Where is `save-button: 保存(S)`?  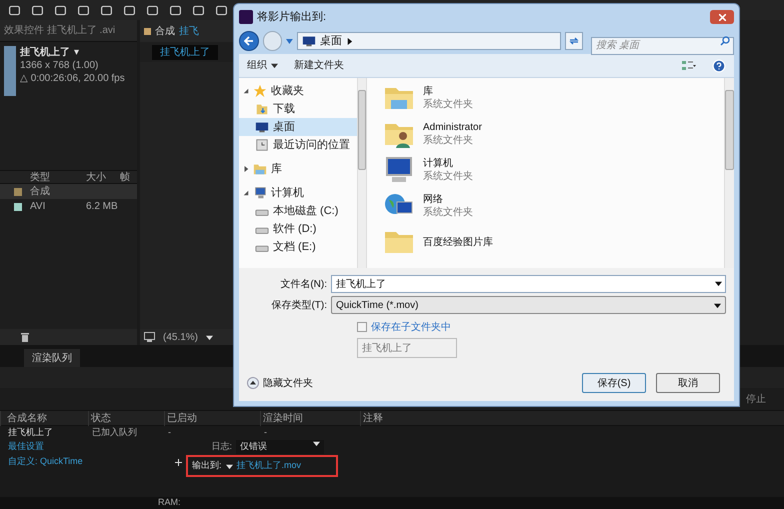 save-button: 保存(S) is located at coordinates (614, 383).